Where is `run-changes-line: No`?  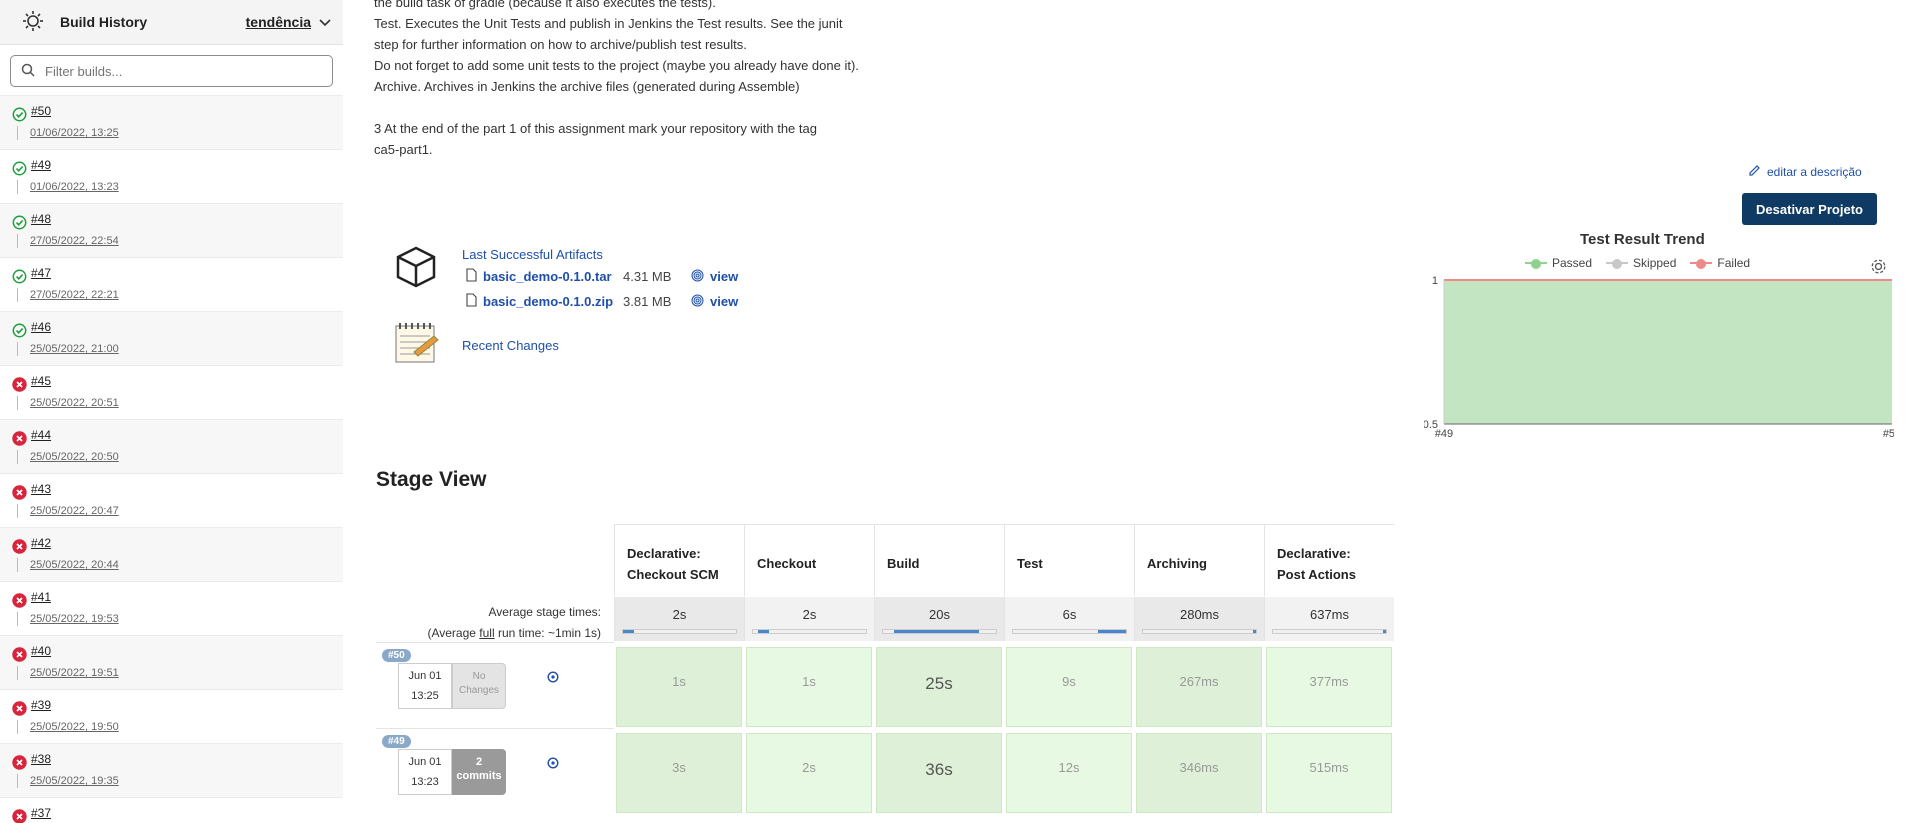 run-changes-line: No is located at coordinates (479, 676).